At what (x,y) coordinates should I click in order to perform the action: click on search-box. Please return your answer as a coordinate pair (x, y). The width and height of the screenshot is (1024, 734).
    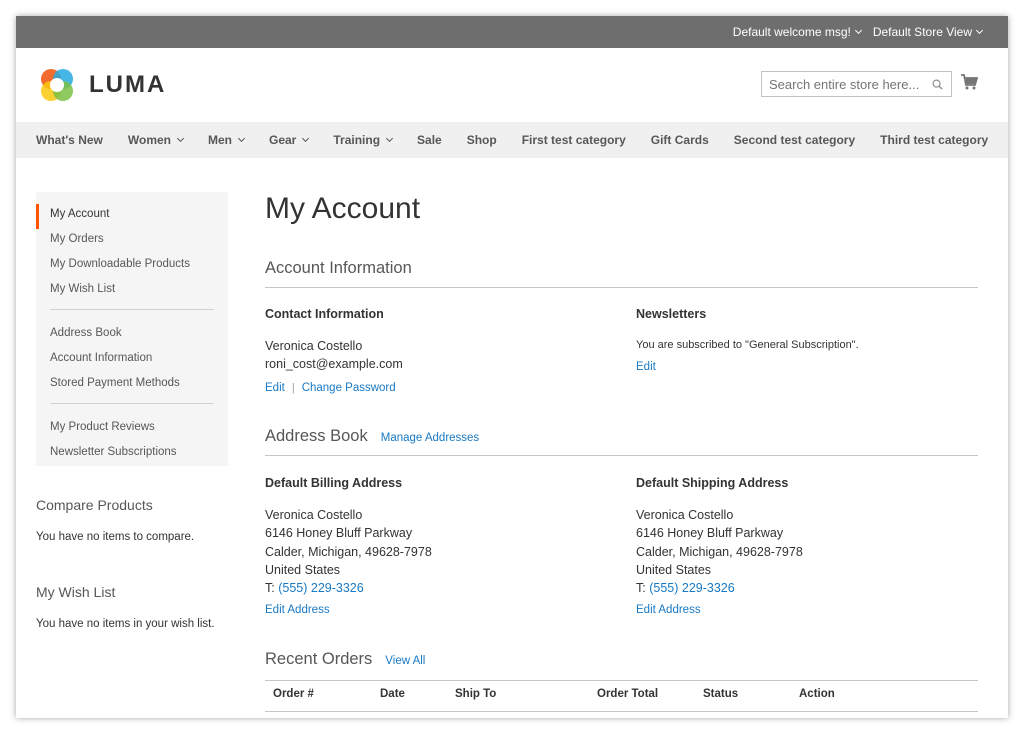
    Looking at the image, I should click on (856, 84).